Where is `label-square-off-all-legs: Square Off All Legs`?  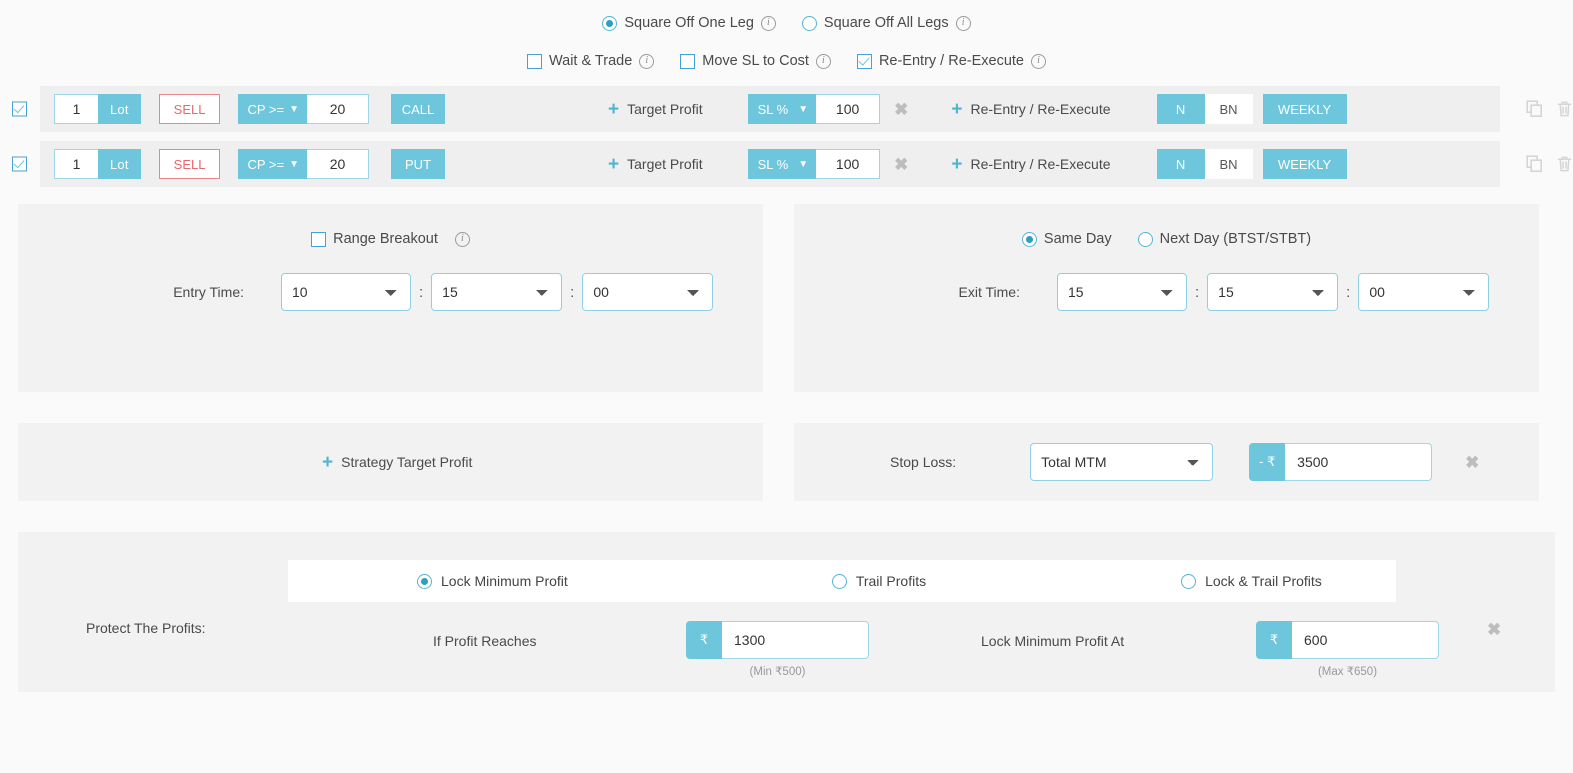 label-square-off-all-legs: Square Off All Legs is located at coordinates (886, 23).